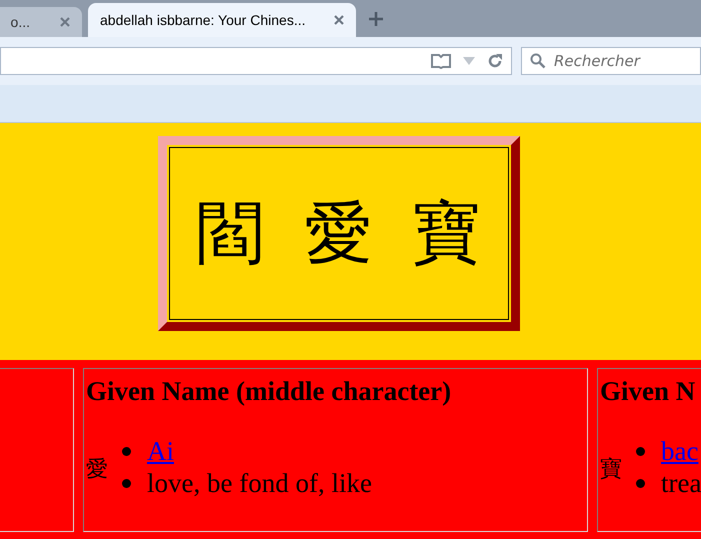 This screenshot has height=539, width=701. I want to click on chinese-character: 愛, so click(97, 470).